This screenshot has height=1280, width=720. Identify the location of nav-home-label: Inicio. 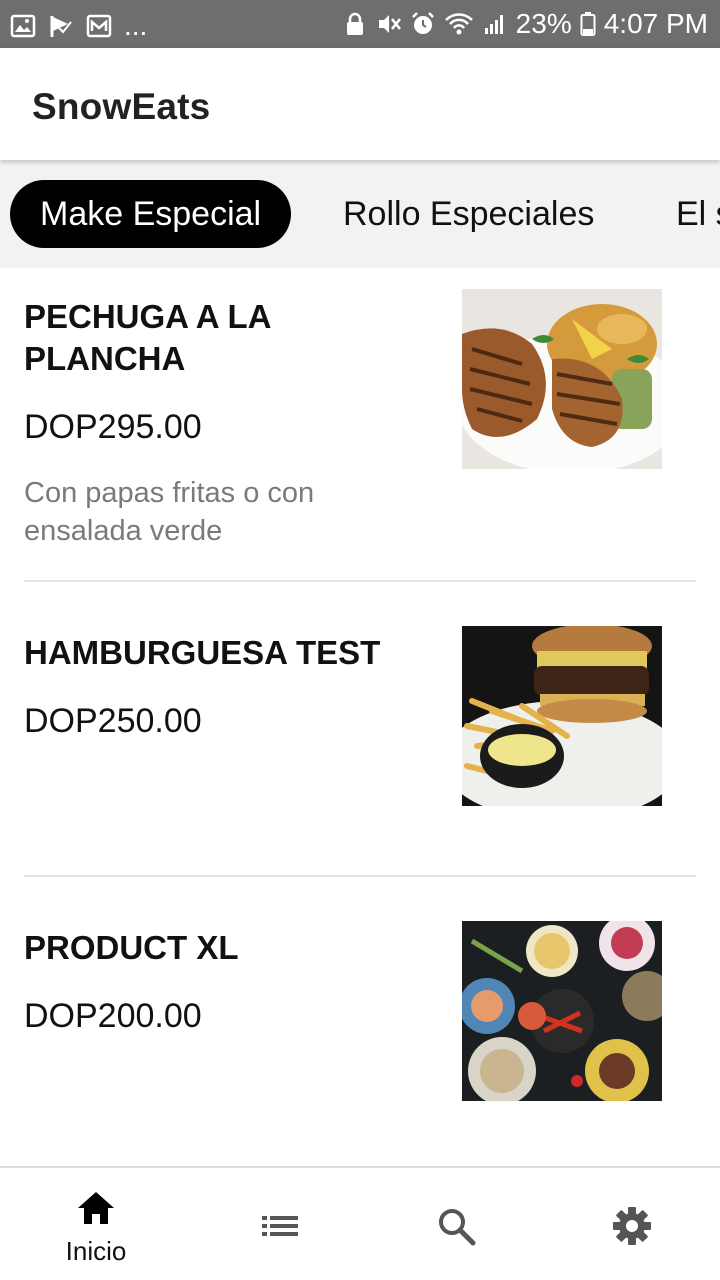
(96, 1251).